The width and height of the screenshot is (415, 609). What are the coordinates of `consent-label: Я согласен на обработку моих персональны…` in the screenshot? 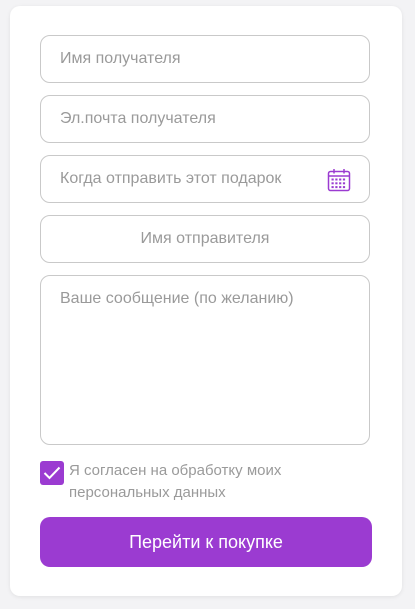 It's located at (175, 481).